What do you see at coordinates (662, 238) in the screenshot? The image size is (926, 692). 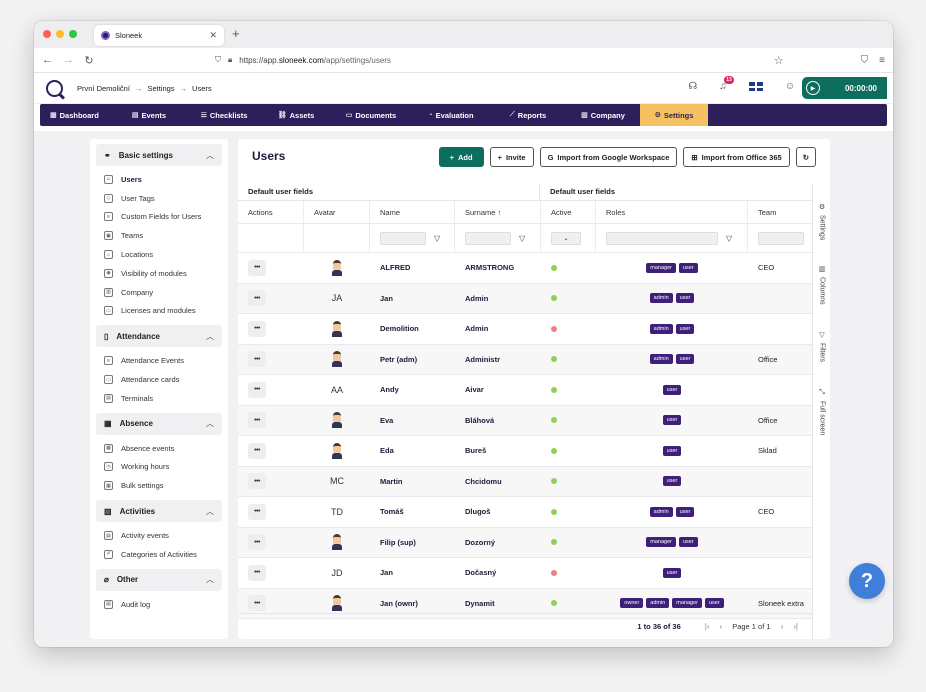 I see `roles-filter-input` at bounding box center [662, 238].